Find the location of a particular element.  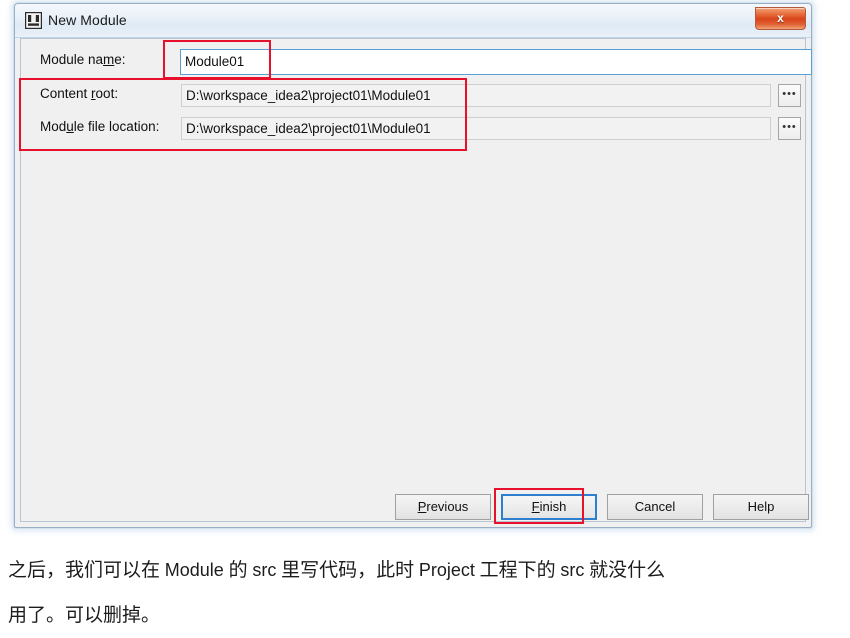

module-file-location-label: Module file location: is located at coordinates (100, 126).